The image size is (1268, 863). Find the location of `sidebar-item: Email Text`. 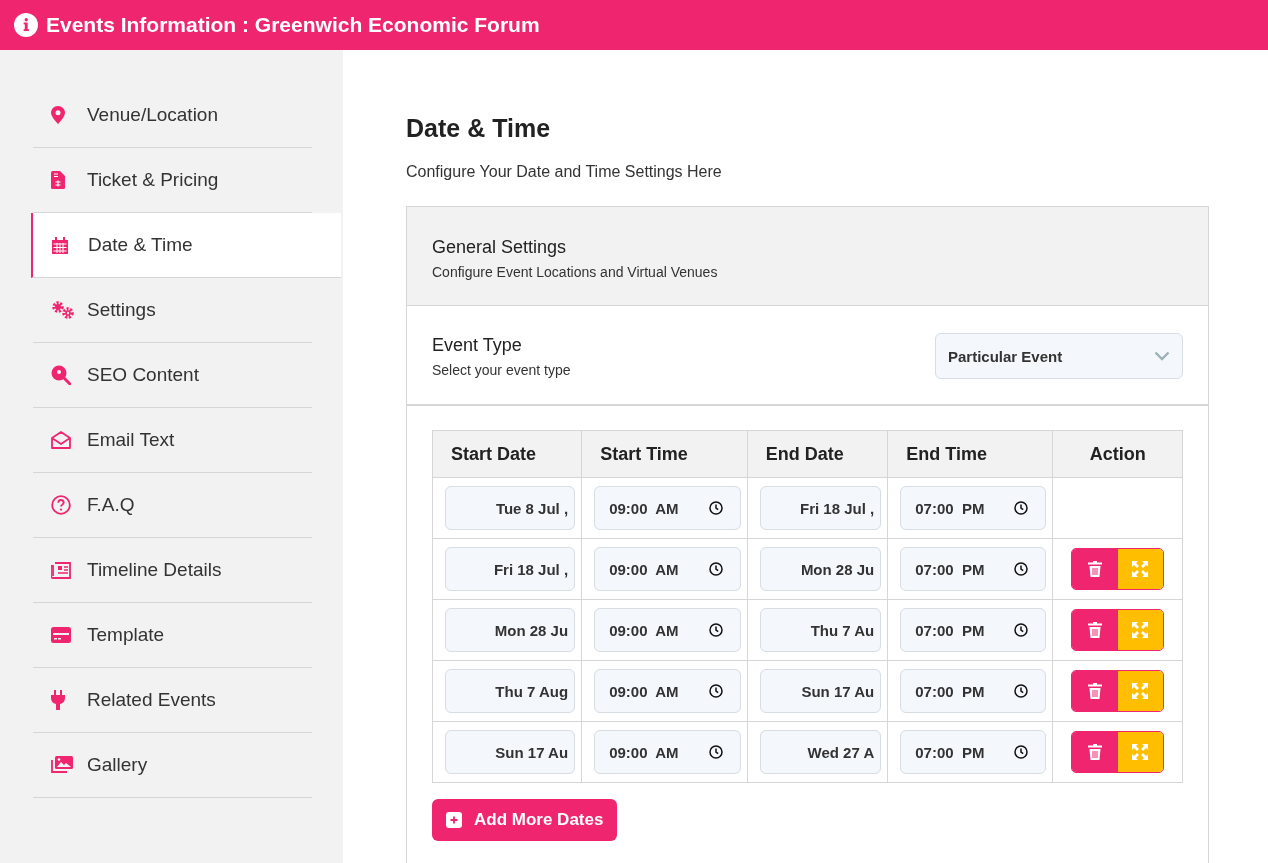

sidebar-item: Email Text is located at coordinates (172, 440).